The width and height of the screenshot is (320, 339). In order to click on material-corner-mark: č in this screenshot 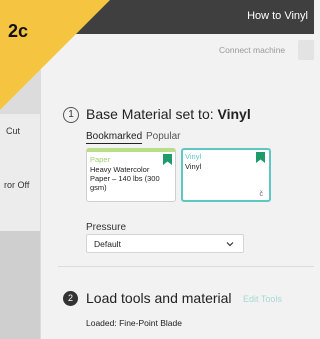, I will do `click(261, 194)`.